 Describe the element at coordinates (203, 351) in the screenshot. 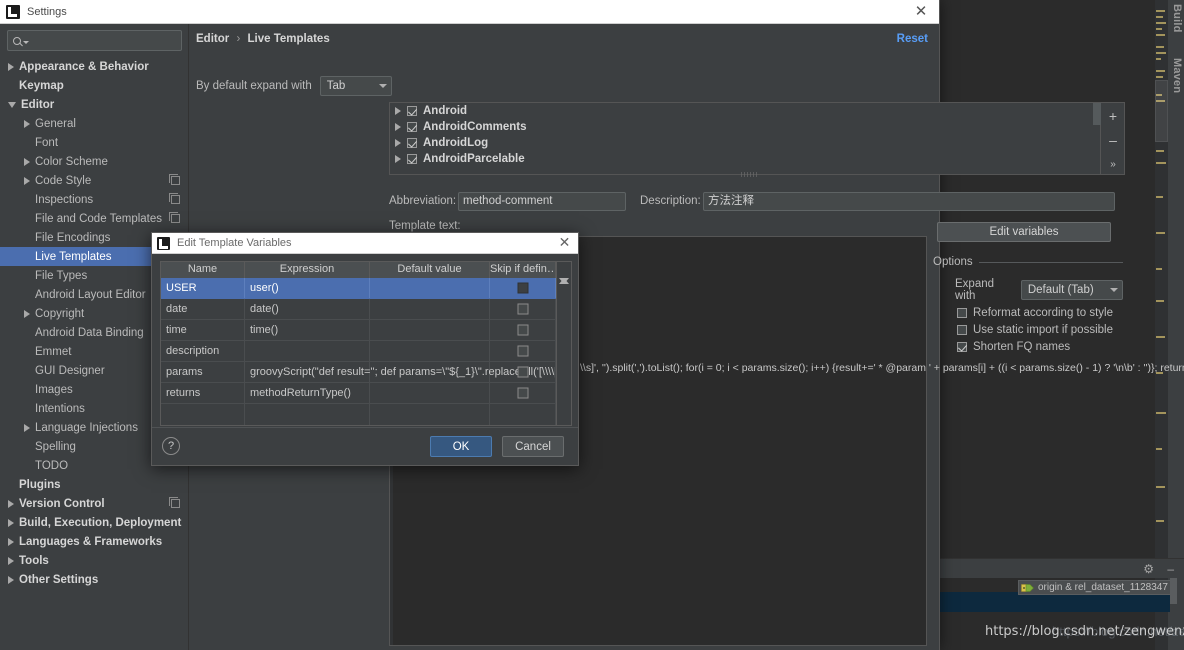

I see `variable-name-cell: description` at that location.